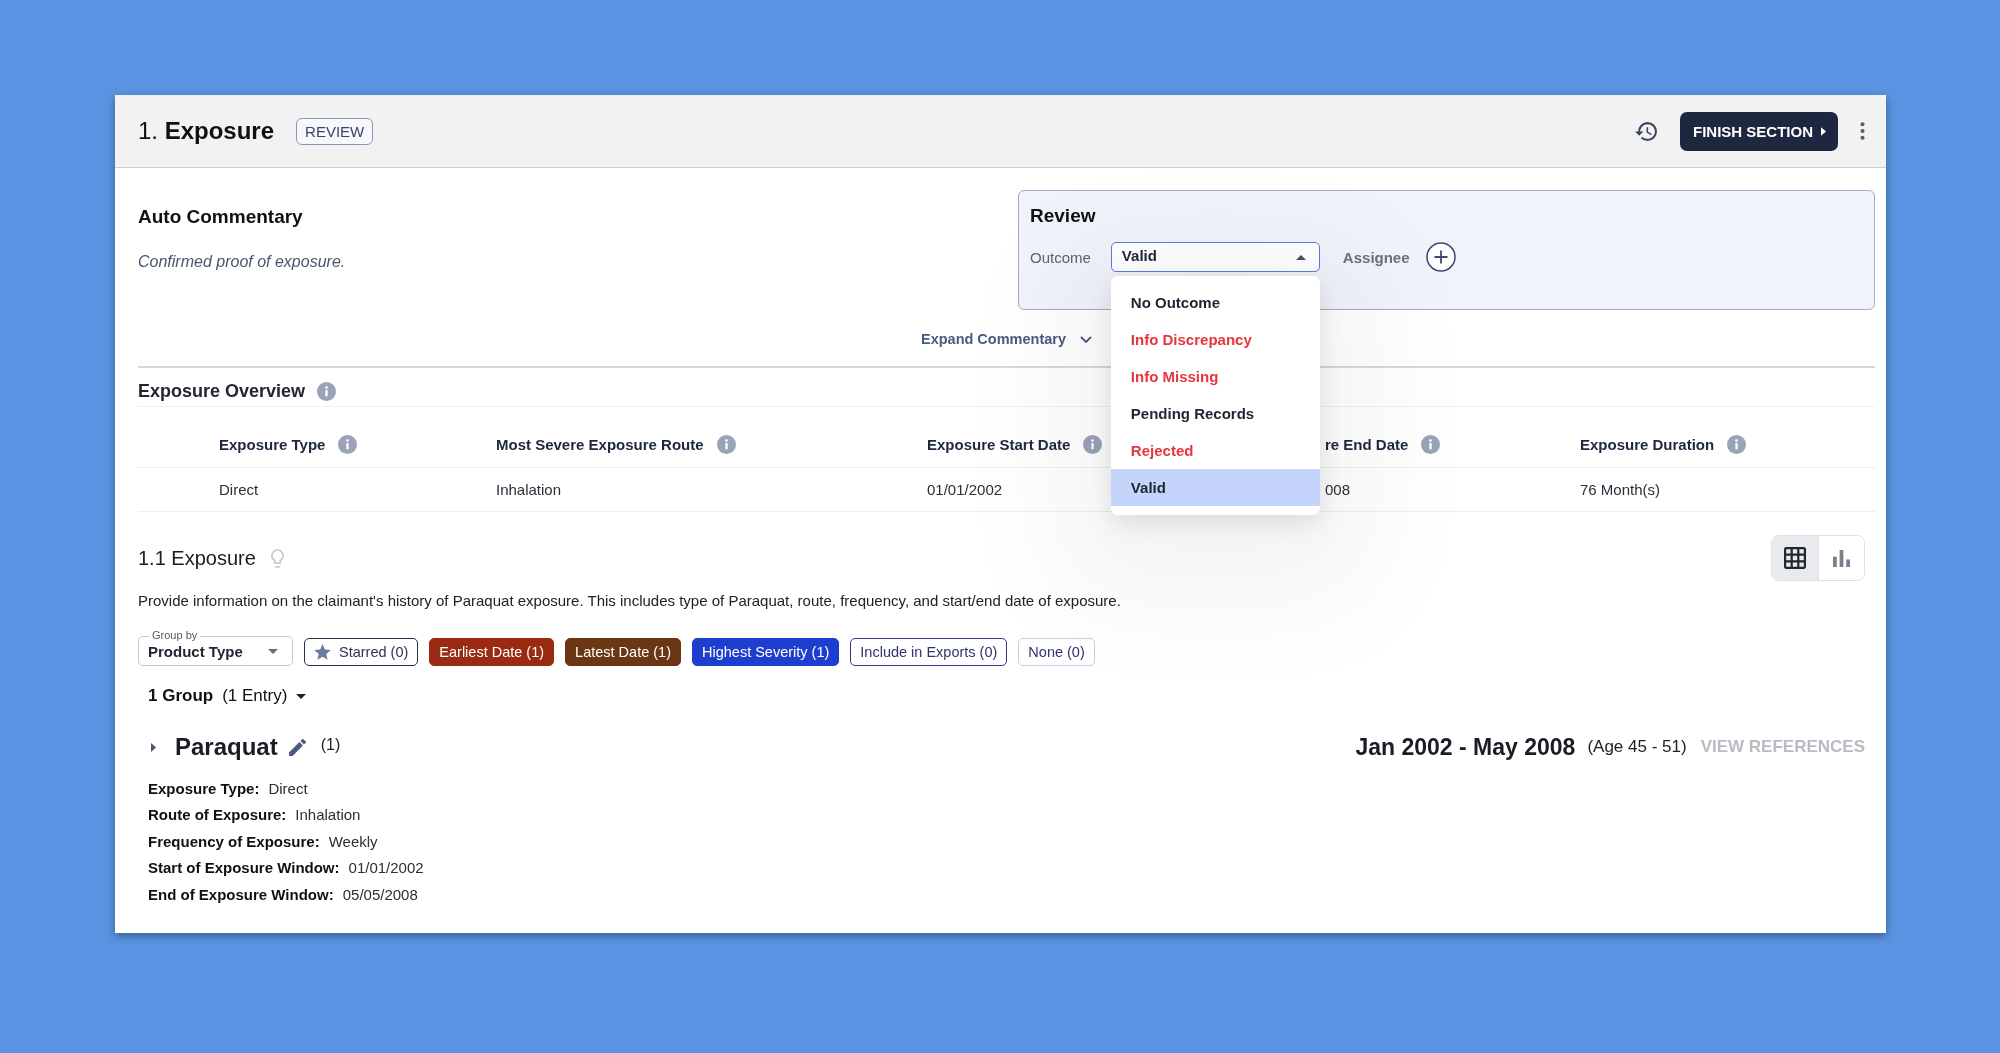  What do you see at coordinates (322, 652) in the screenshot?
I see `star-icon` at bounding box center [322, 652].